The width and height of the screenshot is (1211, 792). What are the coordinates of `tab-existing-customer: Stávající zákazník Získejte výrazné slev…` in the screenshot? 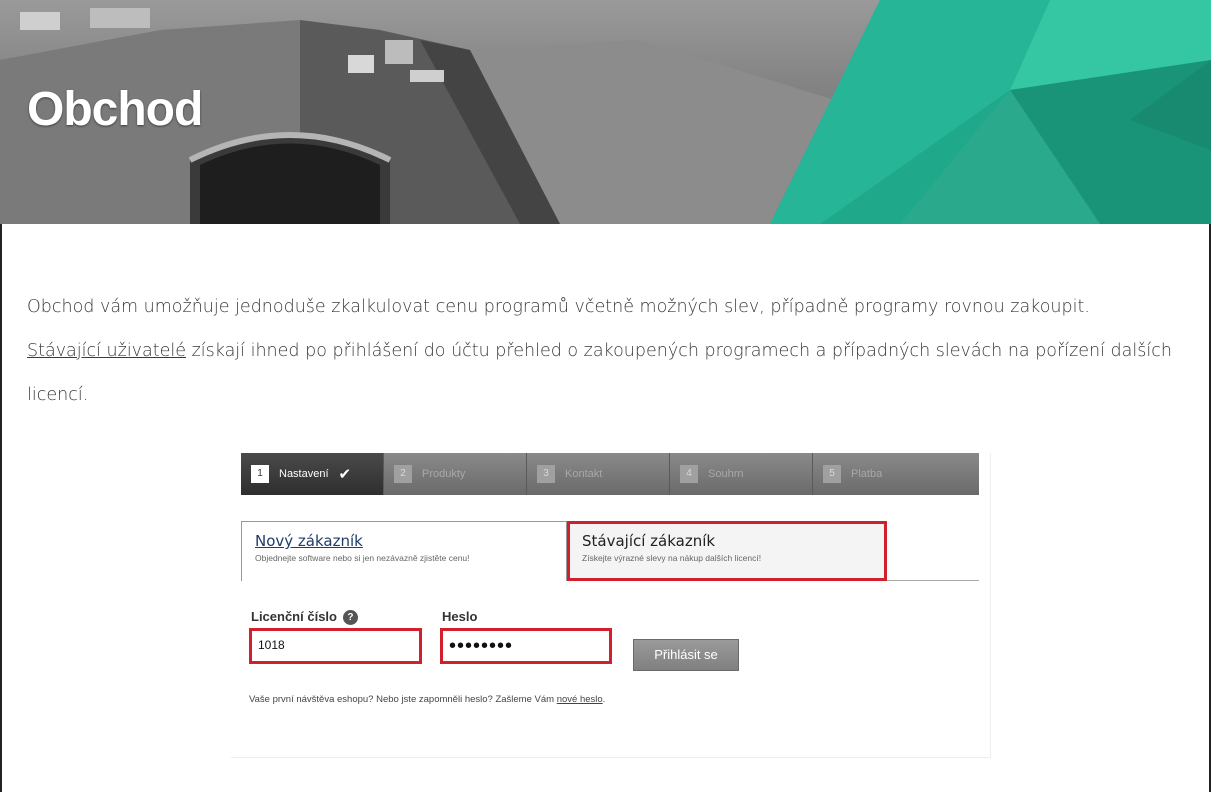 It's located at (727, 551).